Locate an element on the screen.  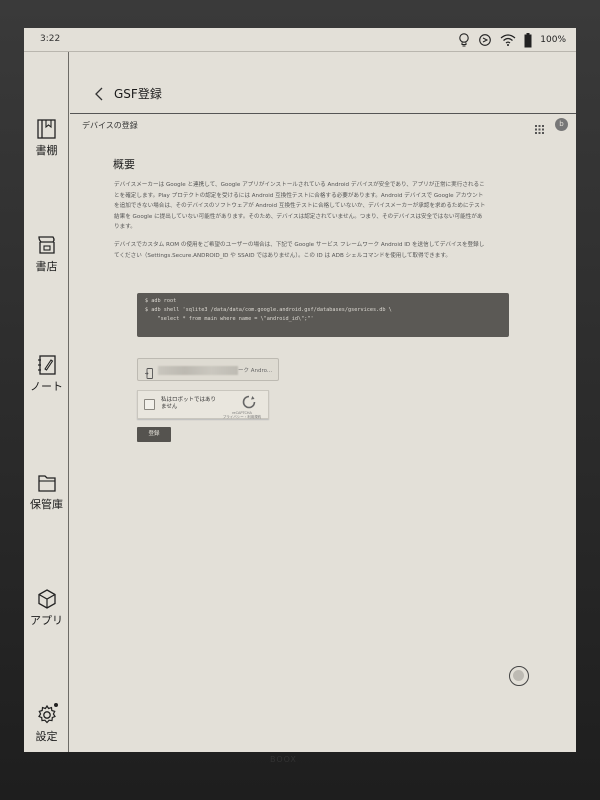
sidebar-label-bookshelf: 書棚 is located at coordinates (46, 150).